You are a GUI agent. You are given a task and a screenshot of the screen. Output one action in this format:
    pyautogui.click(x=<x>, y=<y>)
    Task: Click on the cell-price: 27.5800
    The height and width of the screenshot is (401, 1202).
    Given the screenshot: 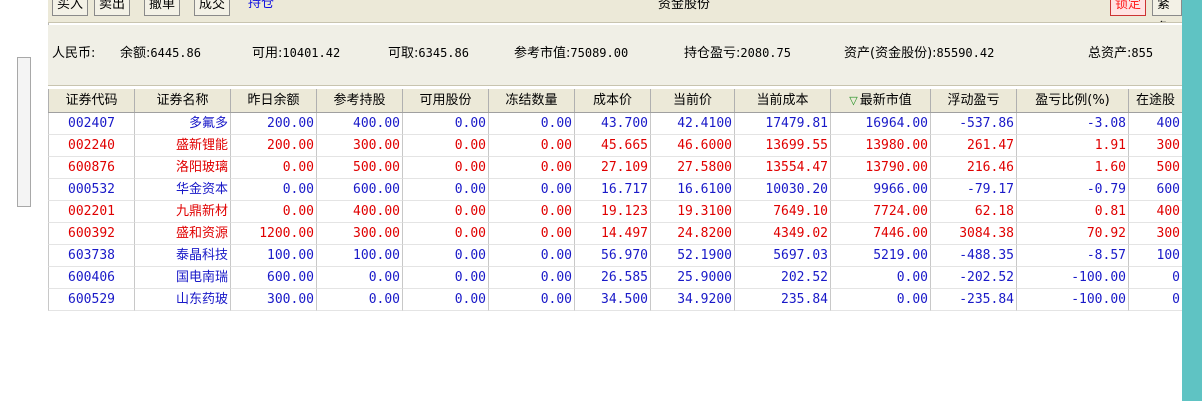 What is the action you would take?
    pyautogui.click(x=692, y=168)
    